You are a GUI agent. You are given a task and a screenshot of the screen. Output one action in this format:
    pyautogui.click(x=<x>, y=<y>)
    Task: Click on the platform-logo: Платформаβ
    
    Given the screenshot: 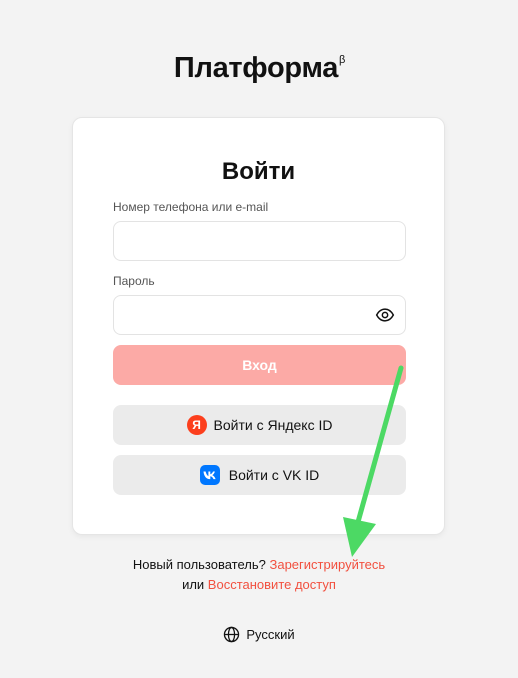 What is the action you would take?
    pyautogui.click(x=259, y=68)
    